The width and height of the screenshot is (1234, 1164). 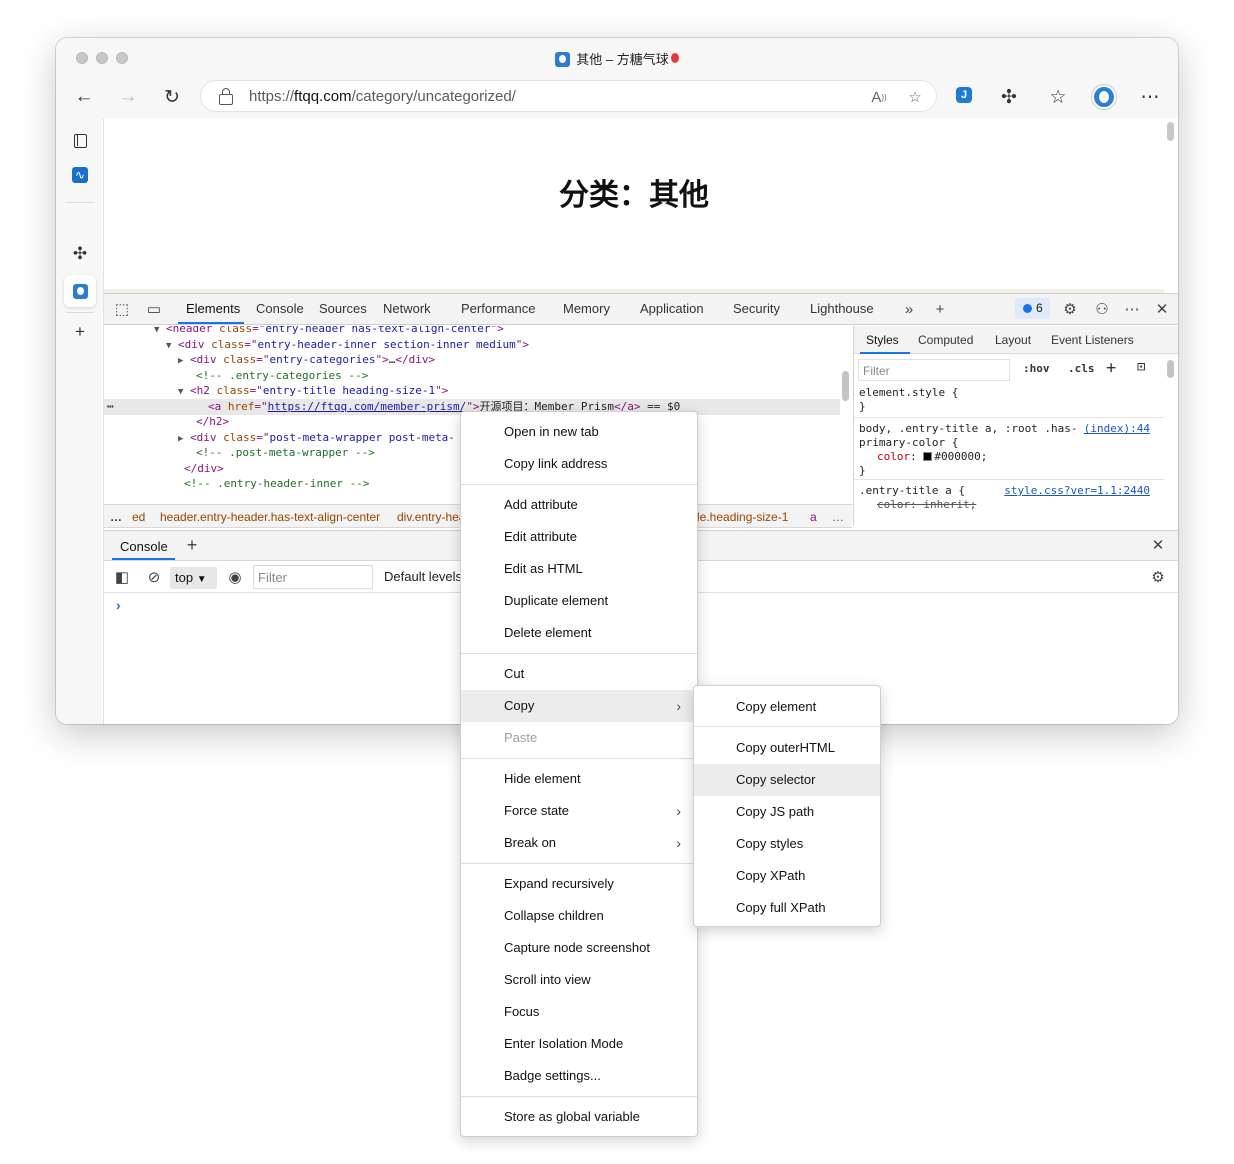 I want to click on dom-node-row: <!-- .entry-categories -->, so click(x=472, y=376).